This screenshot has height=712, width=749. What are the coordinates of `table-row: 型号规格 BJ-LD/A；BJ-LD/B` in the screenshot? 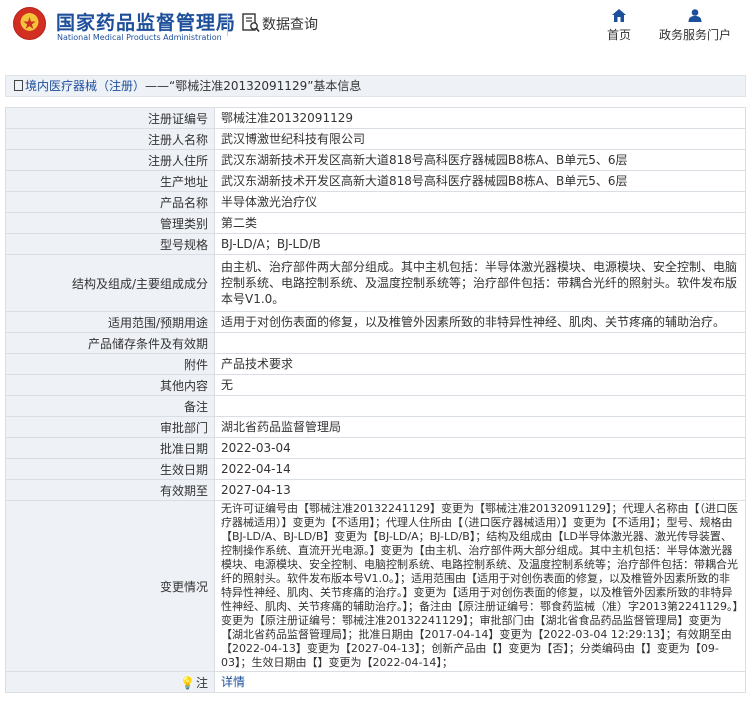 It's located at (375, 244).